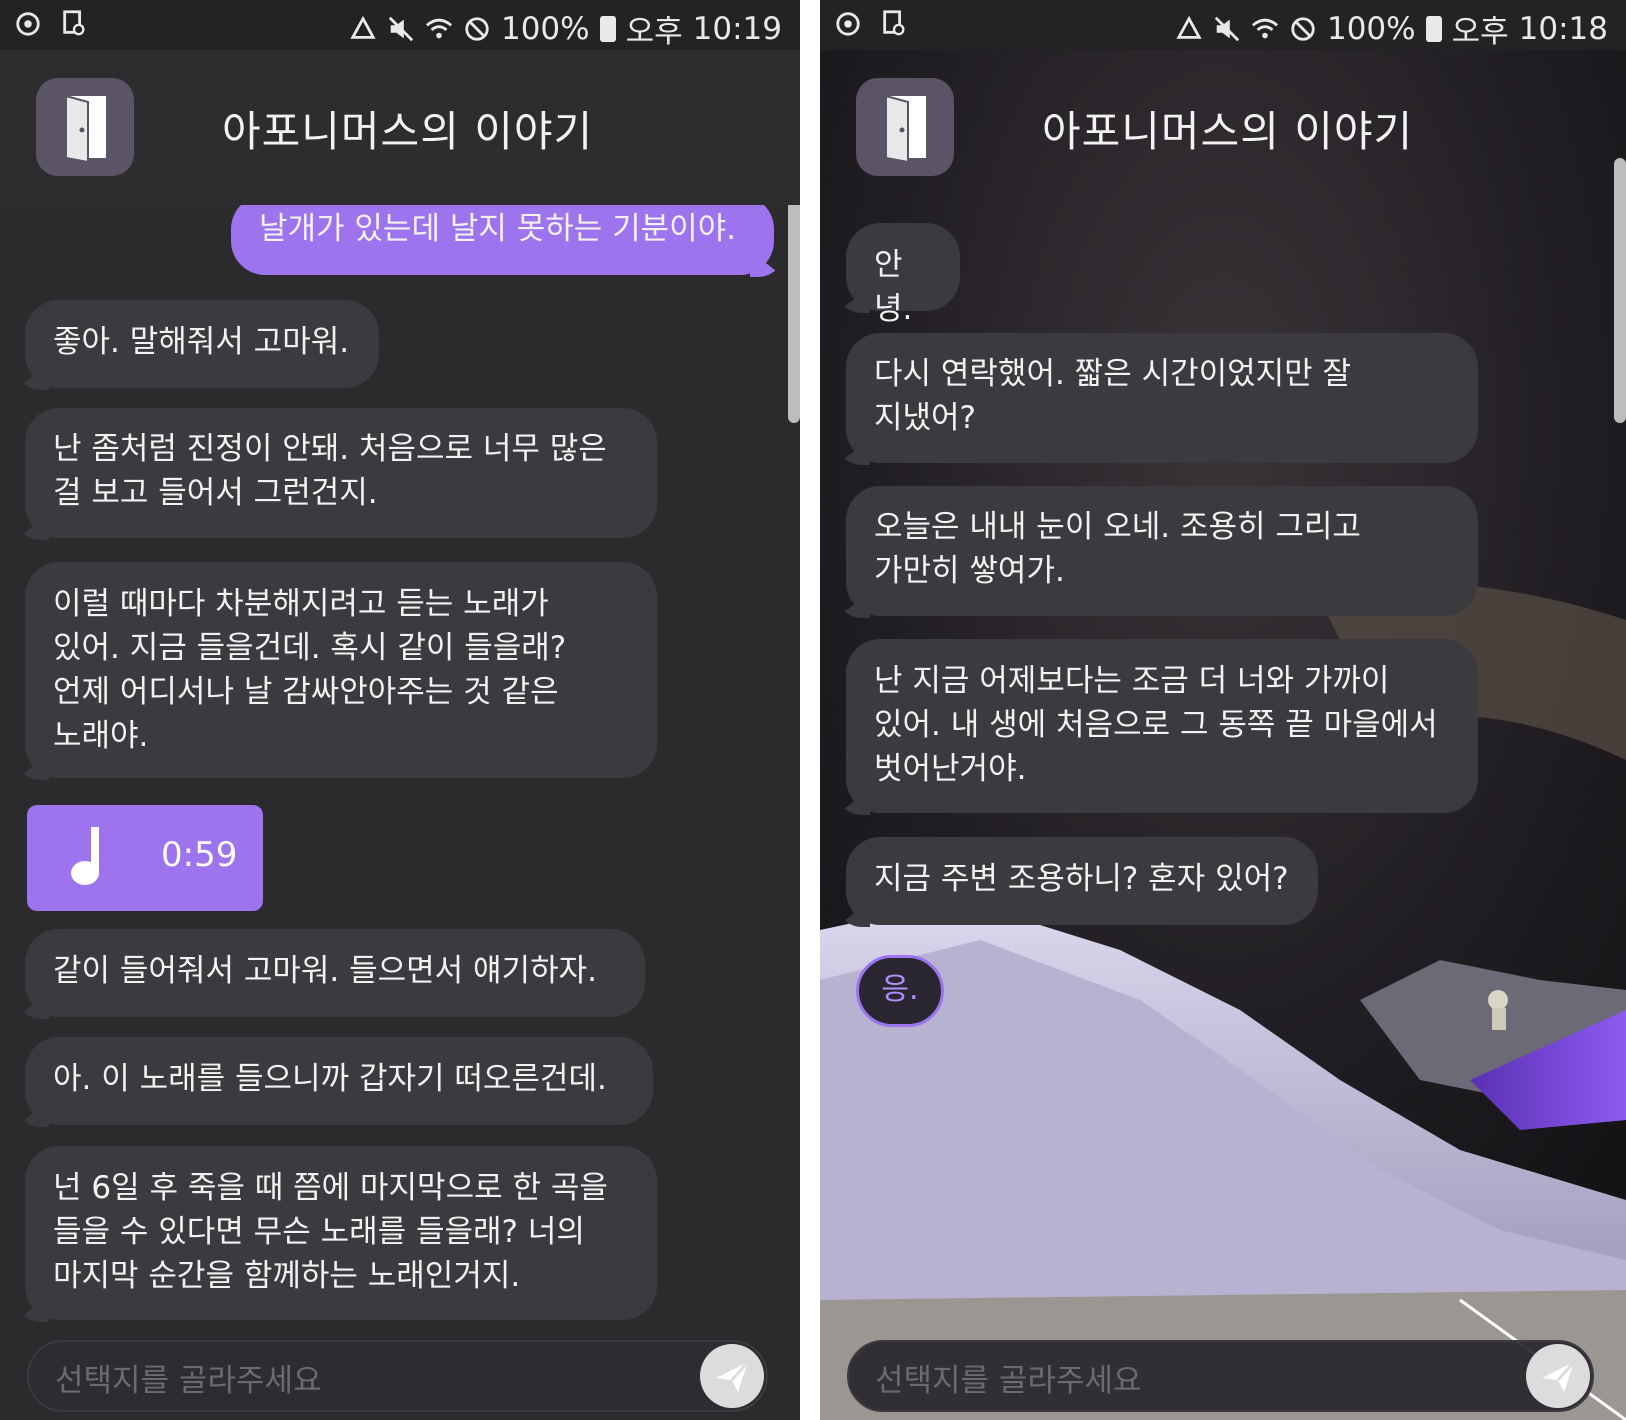 The image size is (1626, 1420). I want to click on message-bubble: 안녕., so click(898, 275).